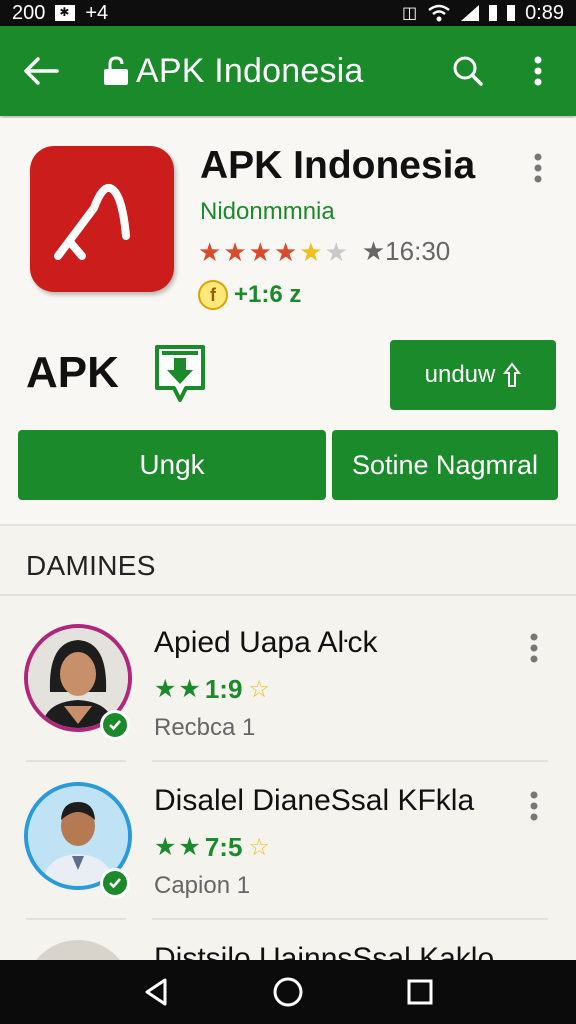 The image size is (576, 1024). I want to click on vibrate-icon: ◫, so click(409, 13).